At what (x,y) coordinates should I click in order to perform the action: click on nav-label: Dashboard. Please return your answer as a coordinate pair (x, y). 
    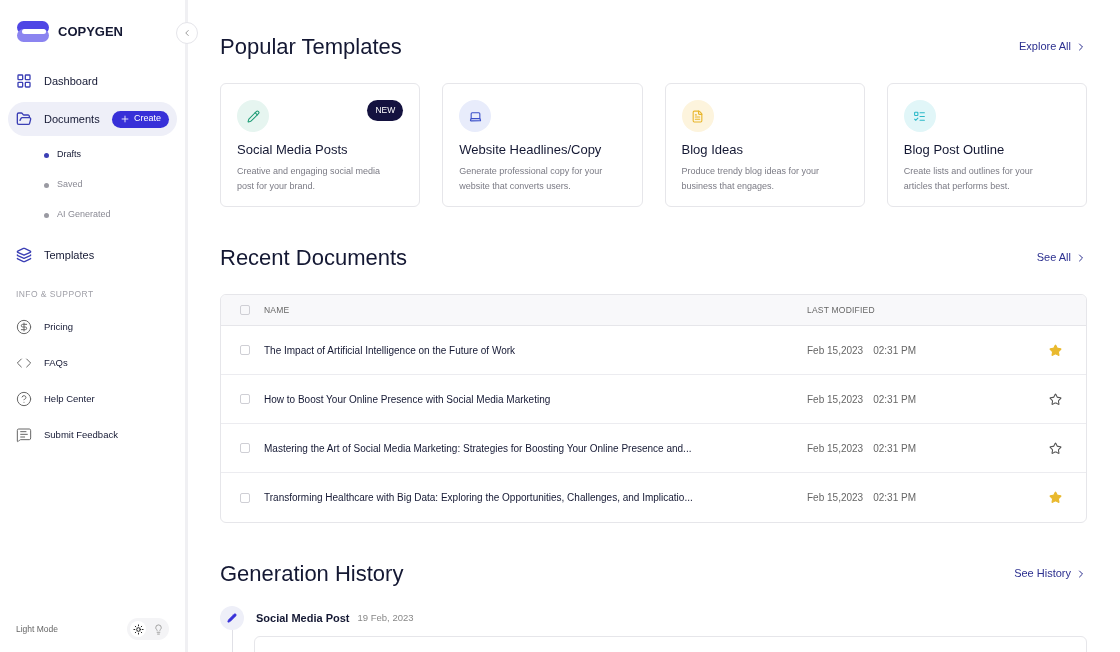
    Looking at the image, I should click on (71, 81).